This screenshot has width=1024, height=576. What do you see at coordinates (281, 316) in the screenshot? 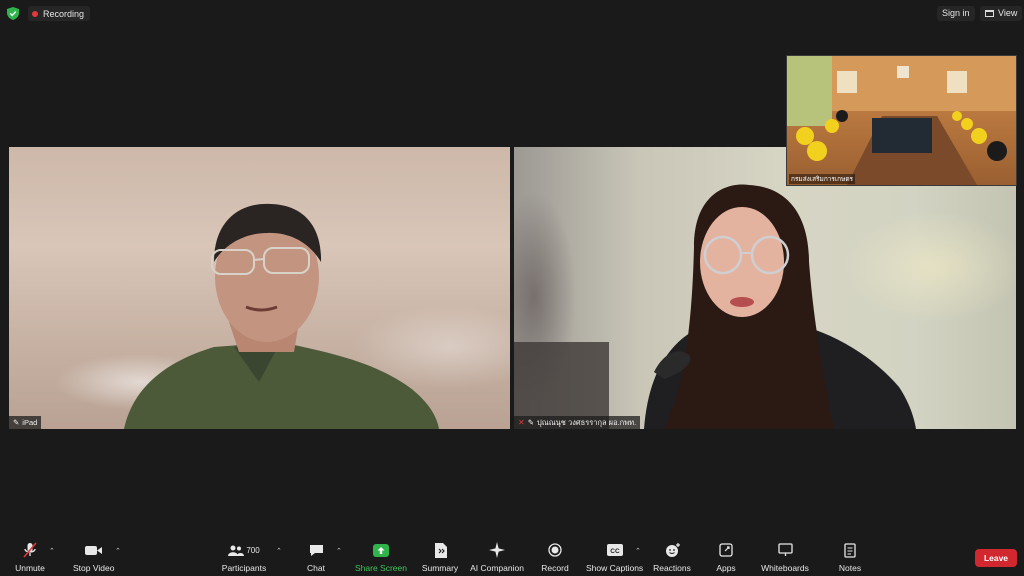
I see `participant-video-man` at bounding box center [281, 316].